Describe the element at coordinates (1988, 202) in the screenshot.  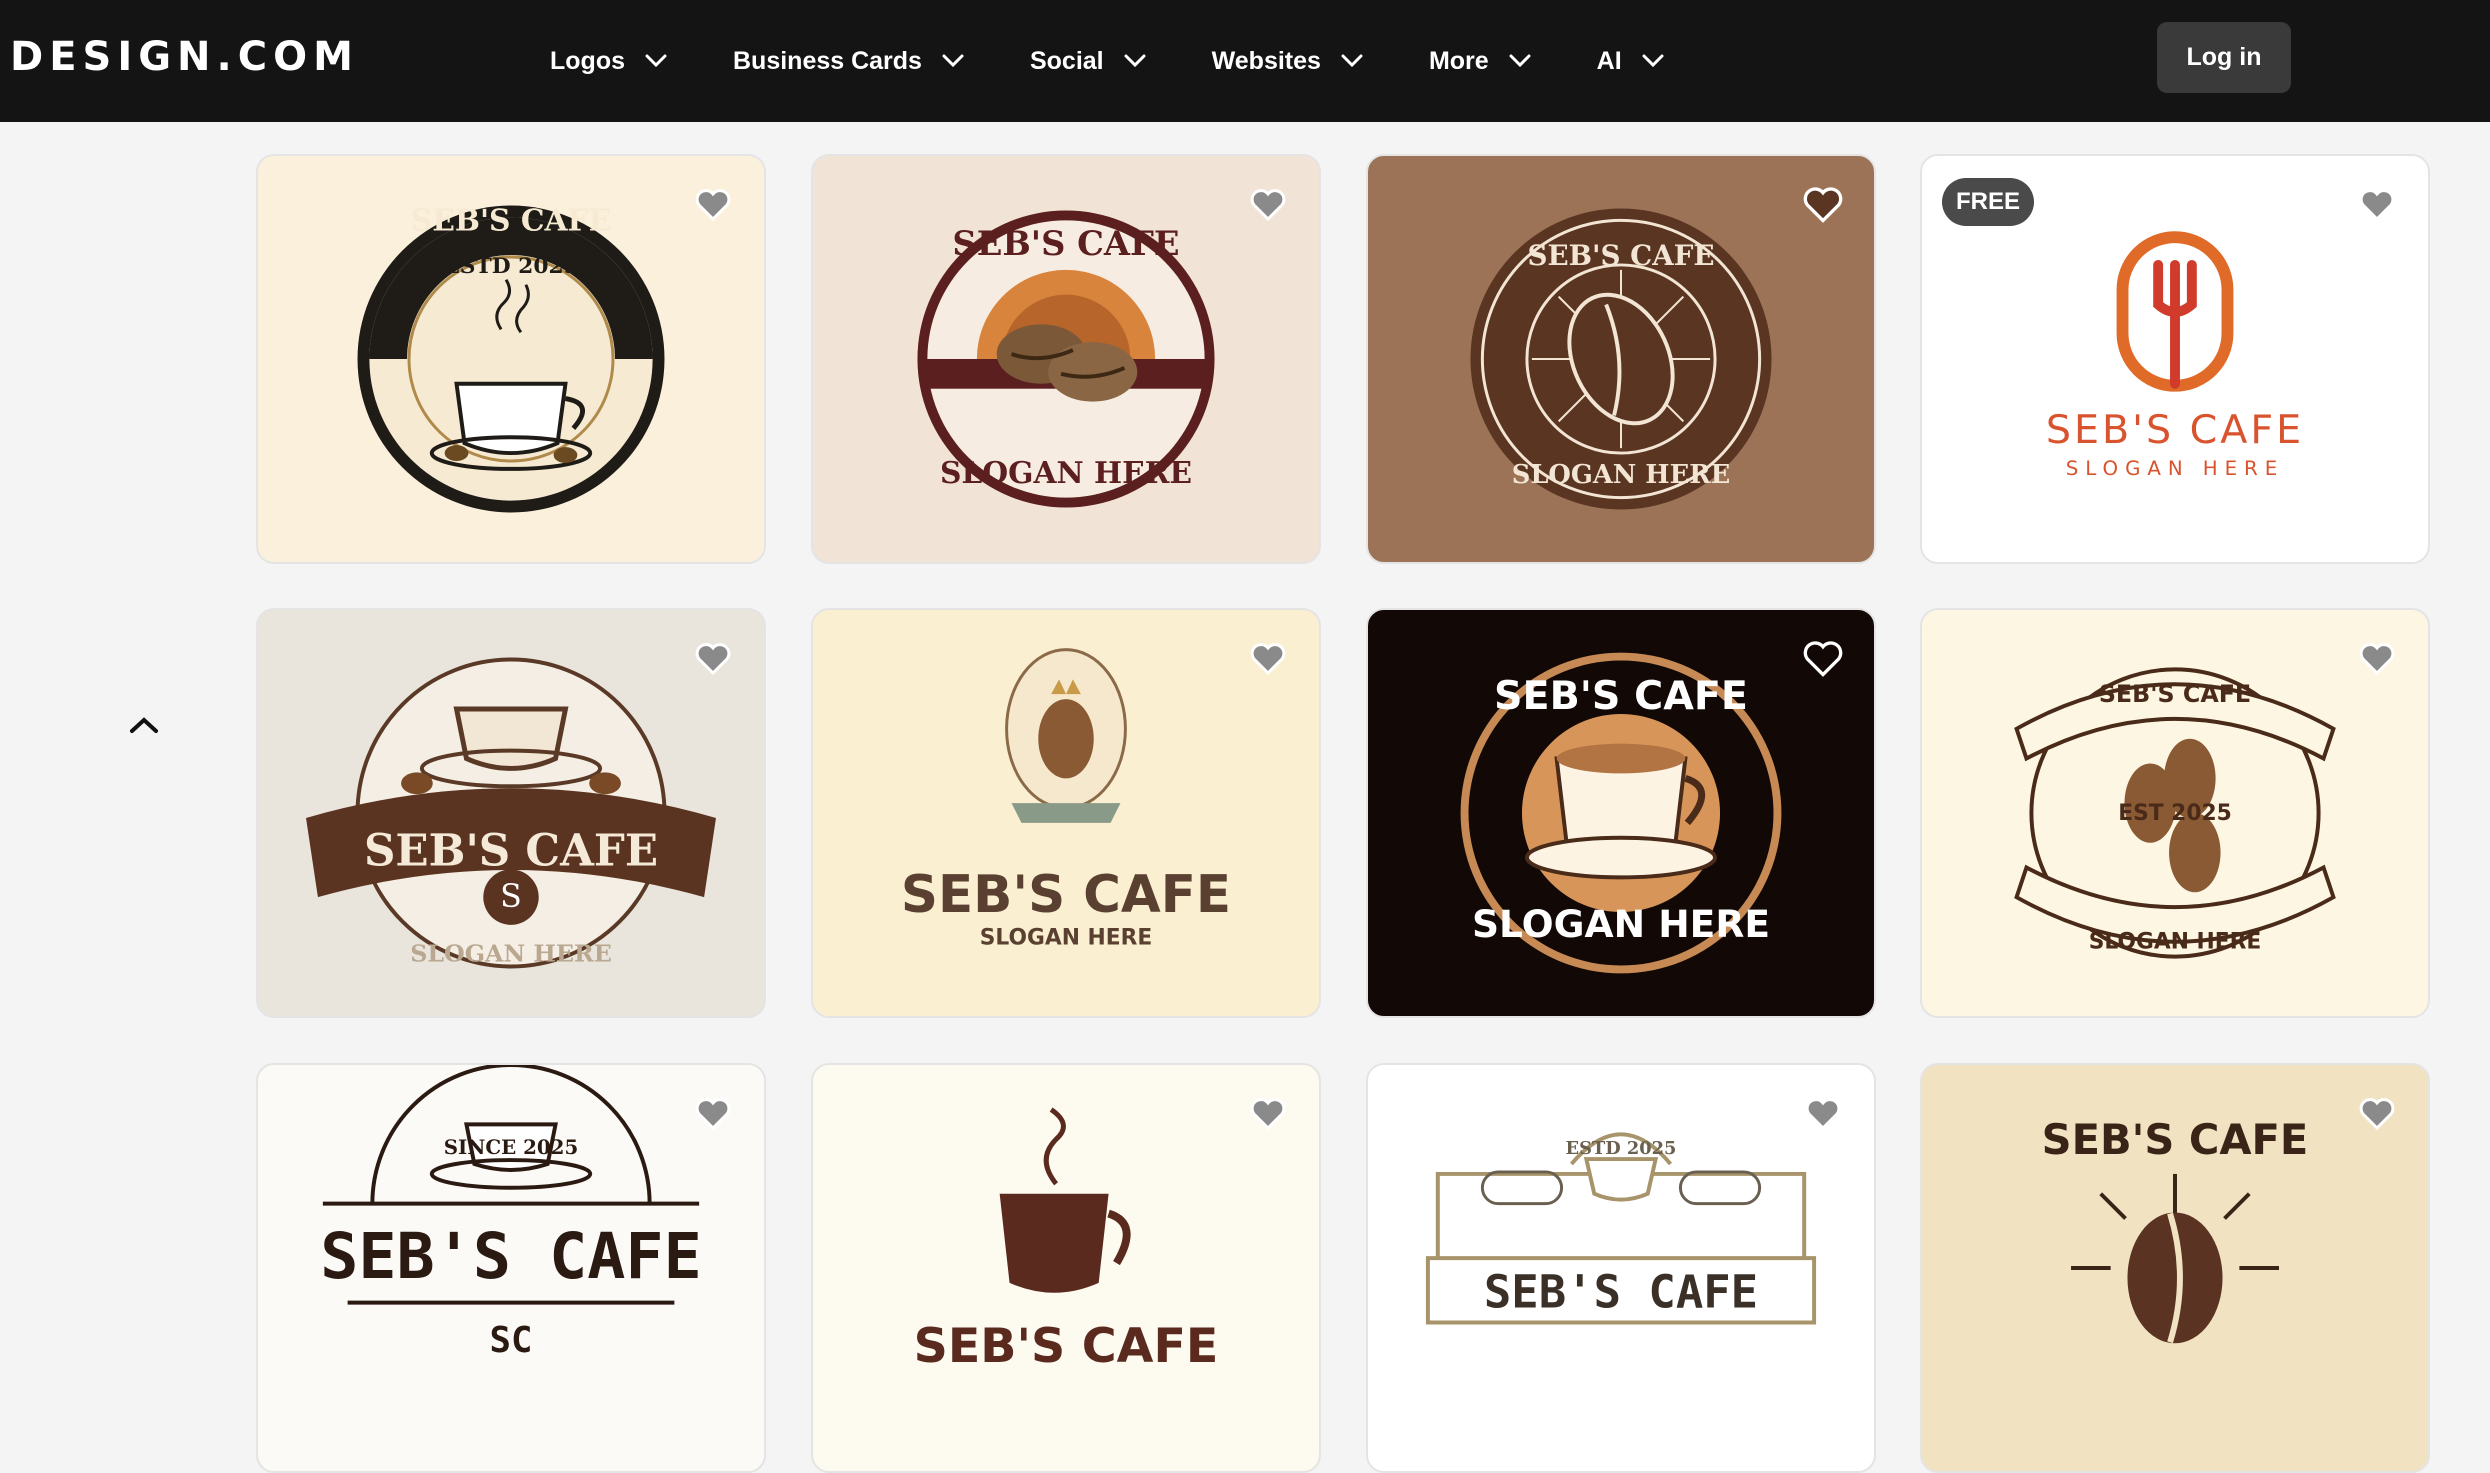
I see `free-badge: FREE` at that location.